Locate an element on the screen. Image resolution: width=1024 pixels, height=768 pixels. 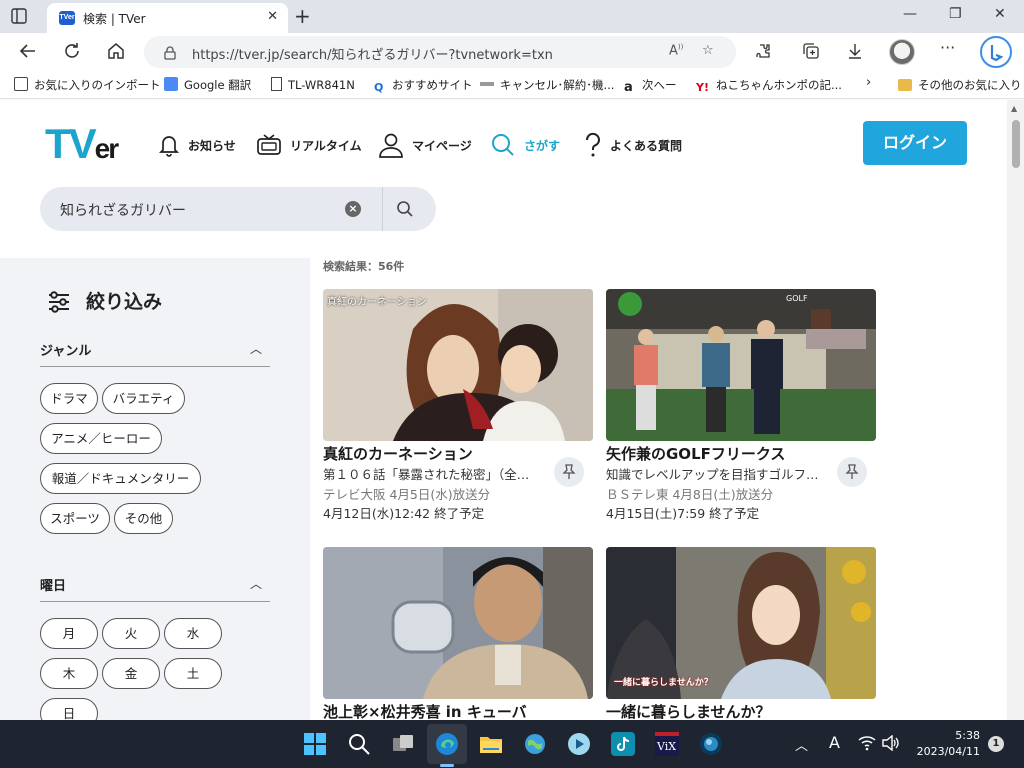
nav-notifications: お知らせ is located at coordinates (197, 145).